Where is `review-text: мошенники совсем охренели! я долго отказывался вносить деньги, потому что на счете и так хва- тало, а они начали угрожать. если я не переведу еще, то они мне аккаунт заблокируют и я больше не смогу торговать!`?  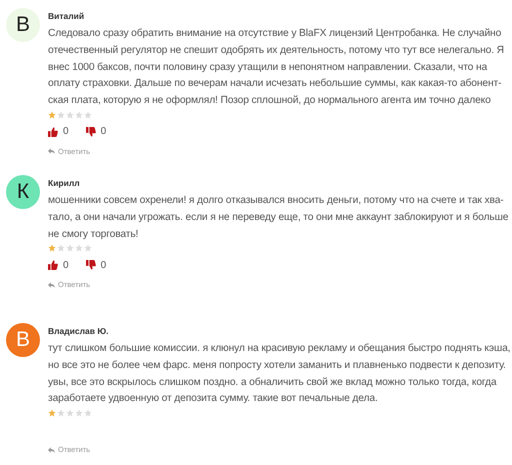 review-text: мошенники совсем охренели! я долго отказывался вносить деньги, потому что на счете и так хва- тало, а они начали угрожать. если я не переведу еще, то они мне аккаунт заблокируют и я больше не смогу торговать! is located at coordinates (279, 218).